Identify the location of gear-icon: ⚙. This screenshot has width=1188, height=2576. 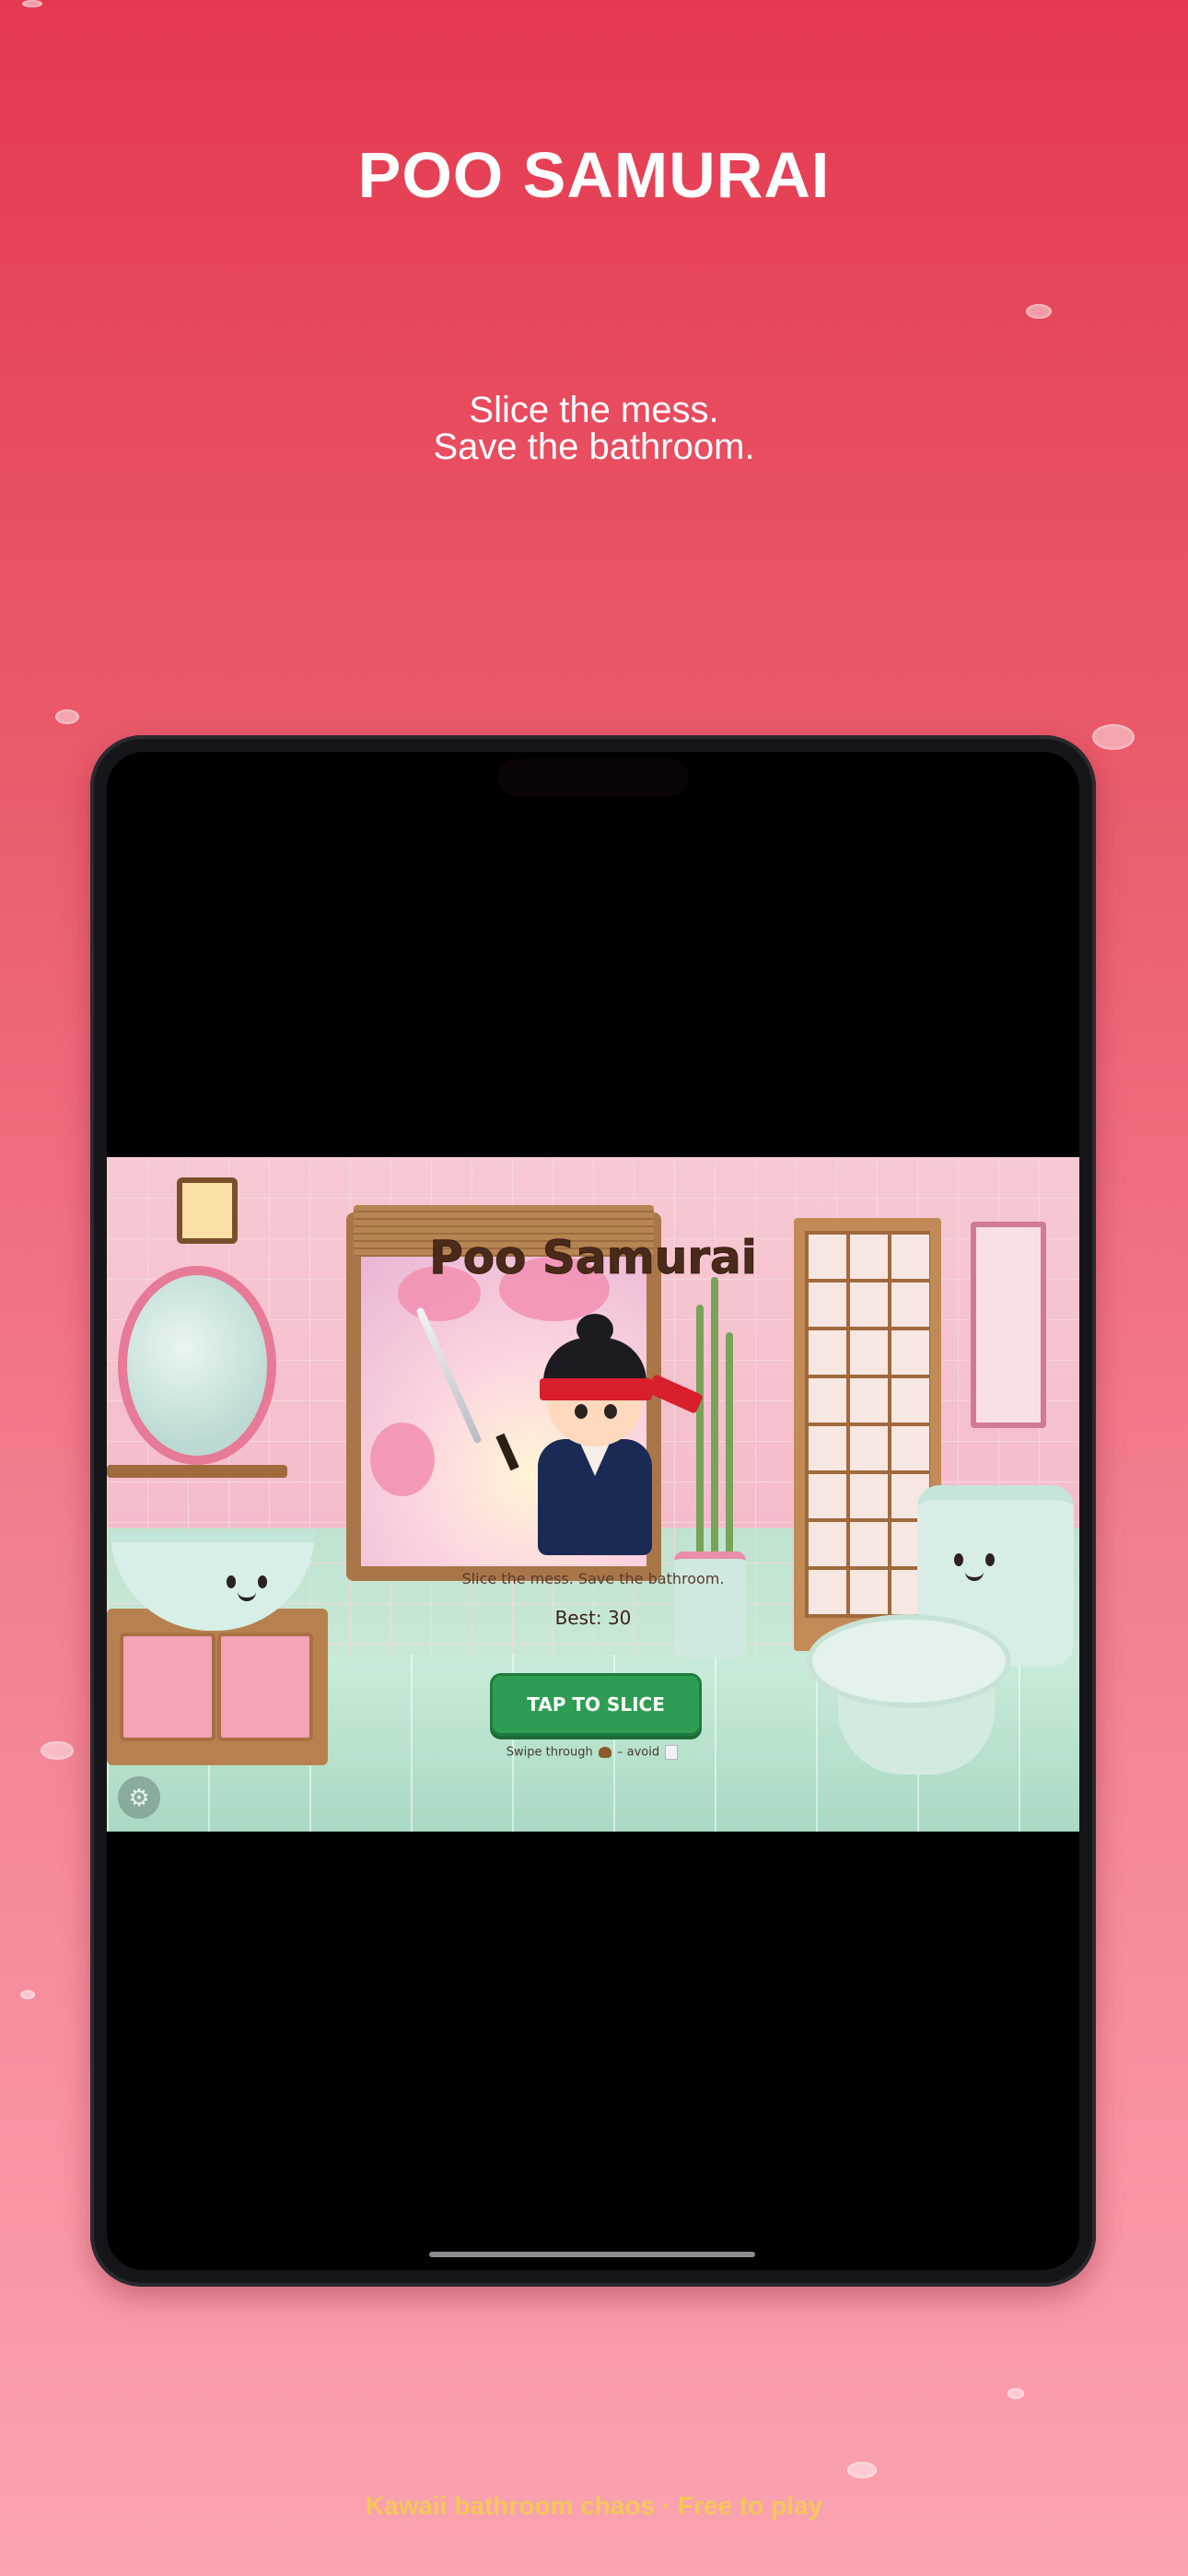
(139, 1797).